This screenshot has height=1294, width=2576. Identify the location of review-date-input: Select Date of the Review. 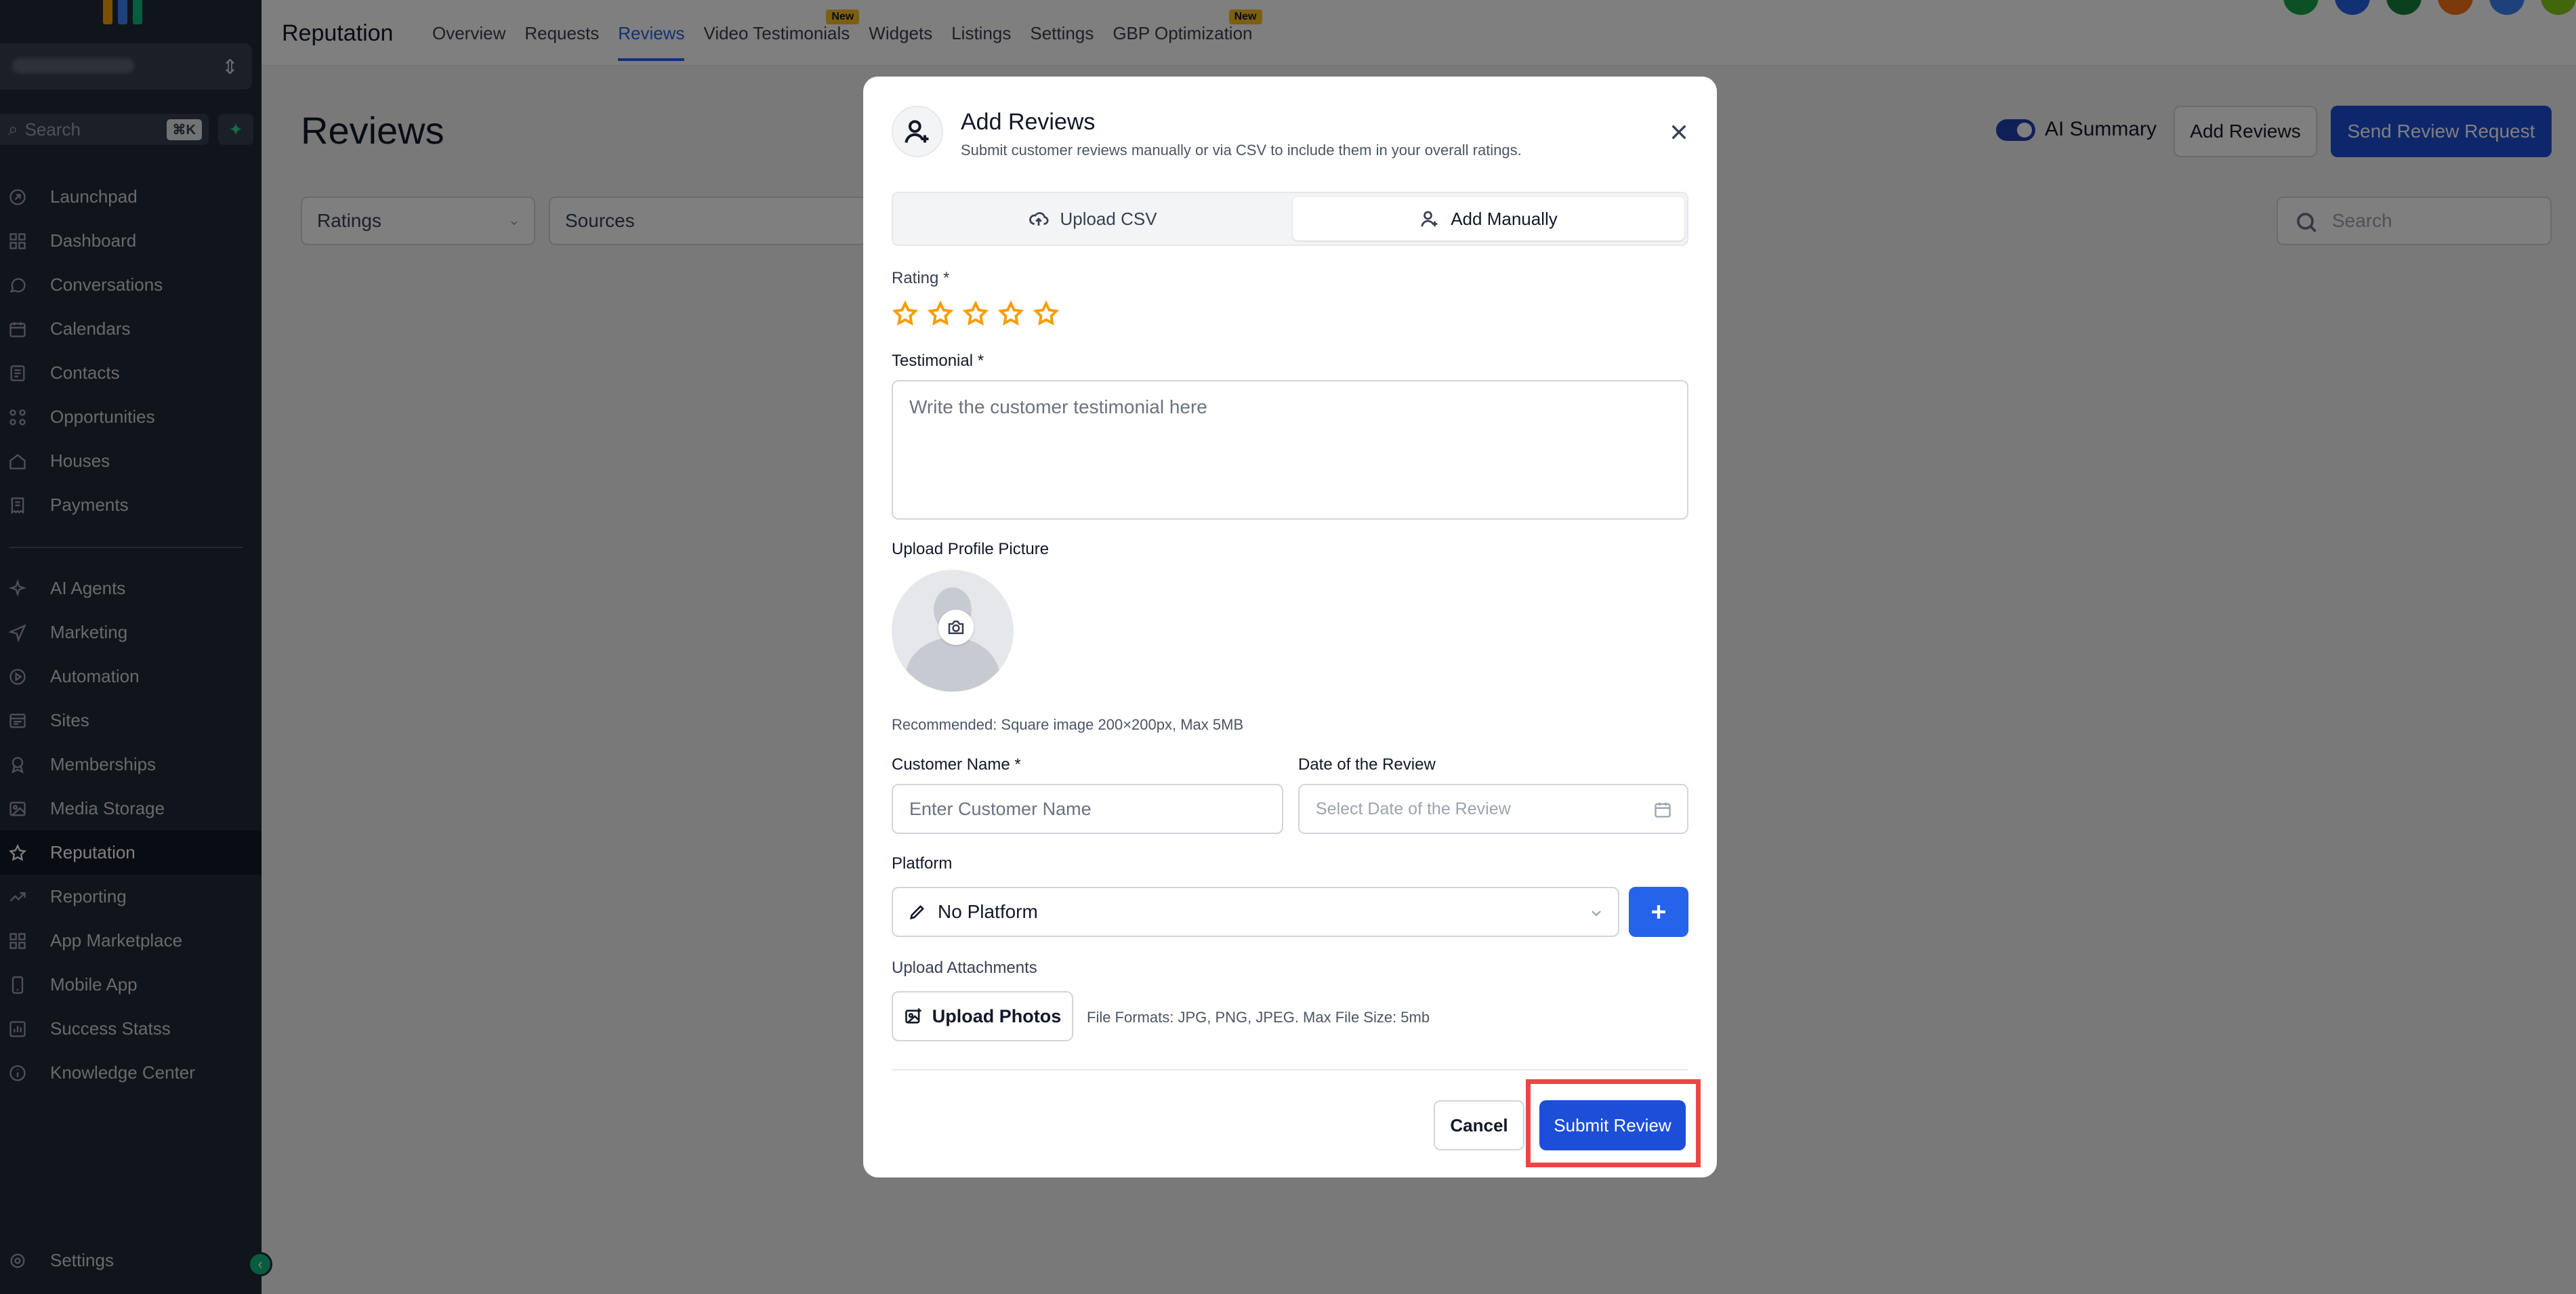
(1493, 809).